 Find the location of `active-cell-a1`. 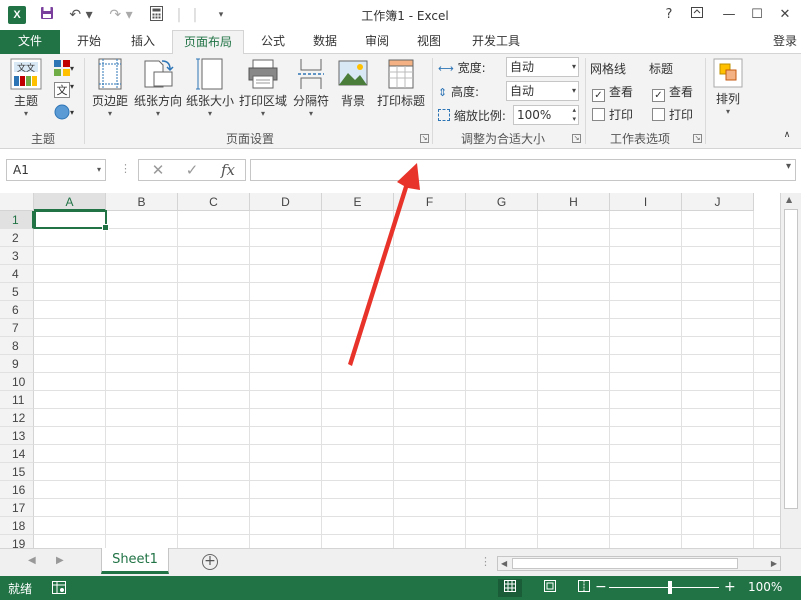

active-cell-a1 is located at coordinates (71, 220).